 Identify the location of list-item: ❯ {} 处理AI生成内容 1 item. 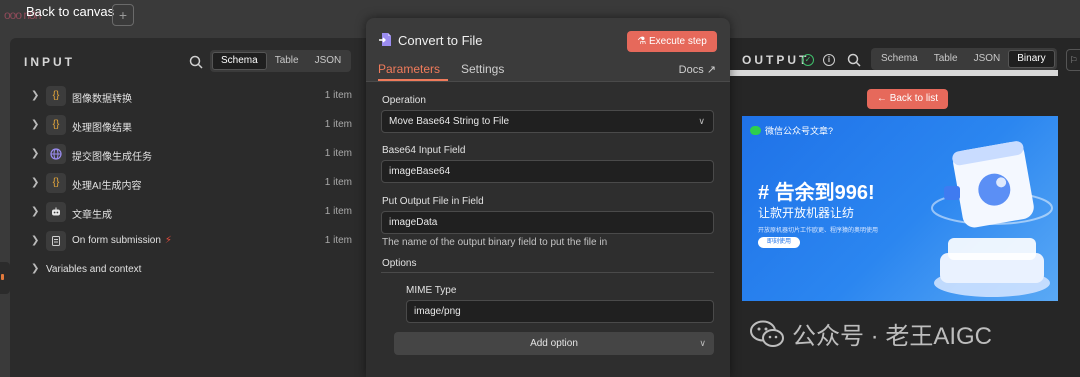
(188, 183).